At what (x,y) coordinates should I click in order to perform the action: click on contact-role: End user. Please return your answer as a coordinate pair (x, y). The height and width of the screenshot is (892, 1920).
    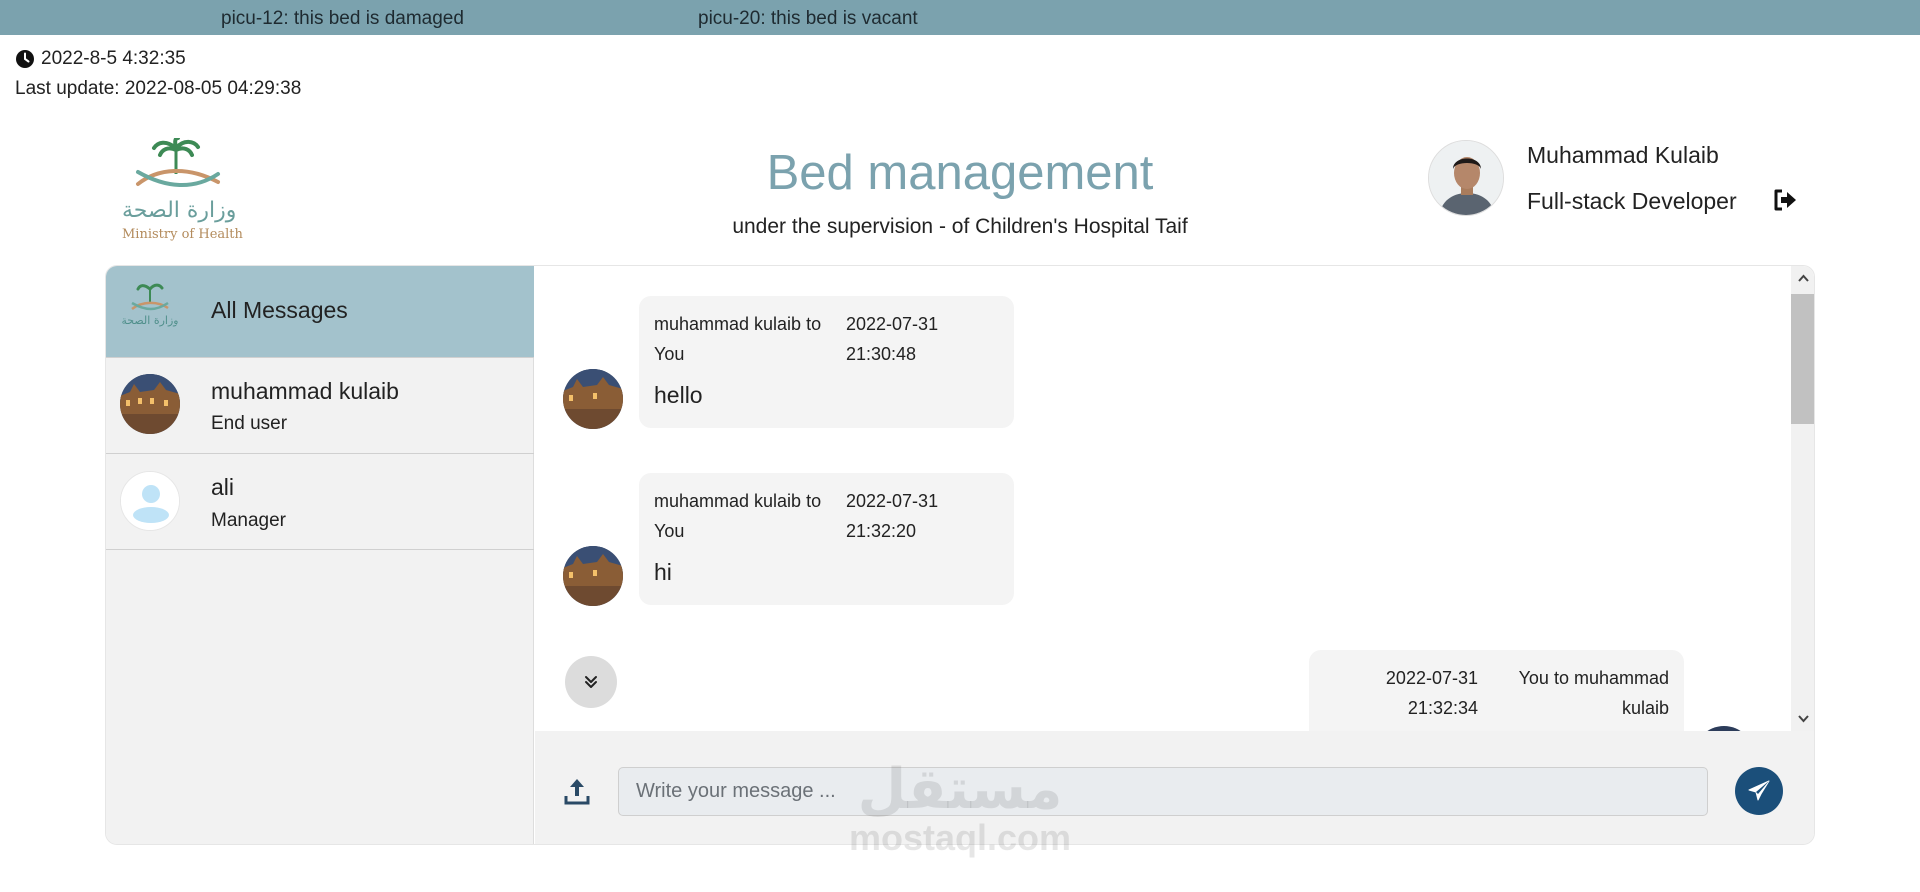
    Looking at the image, I should click on (249, 423).